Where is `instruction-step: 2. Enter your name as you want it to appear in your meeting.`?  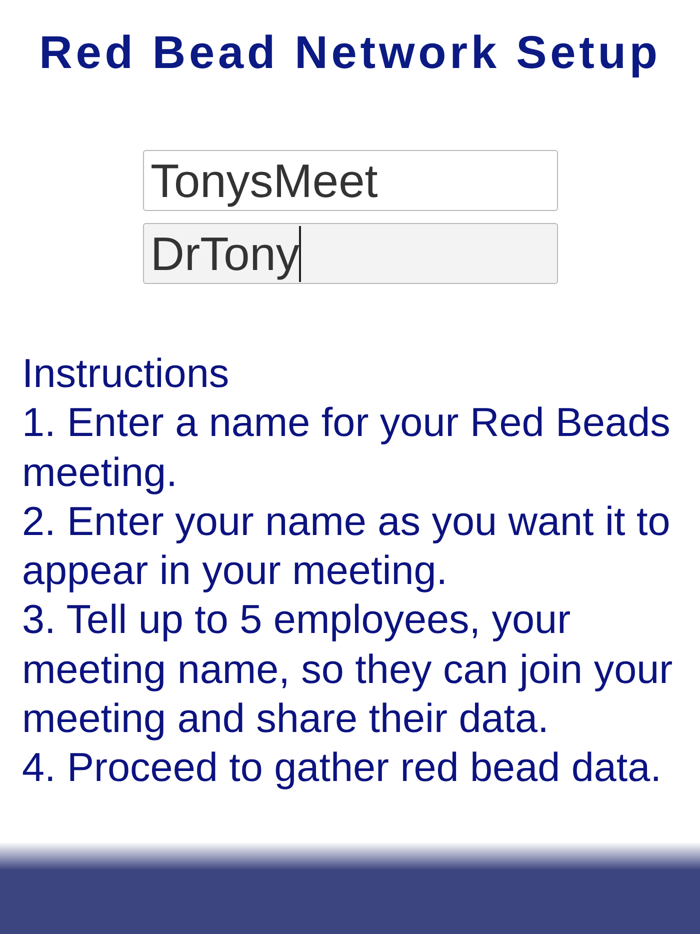
instruction-step: 2. Enter your name as you want it to appear in your meeting. is located at coordinates (356, 546).